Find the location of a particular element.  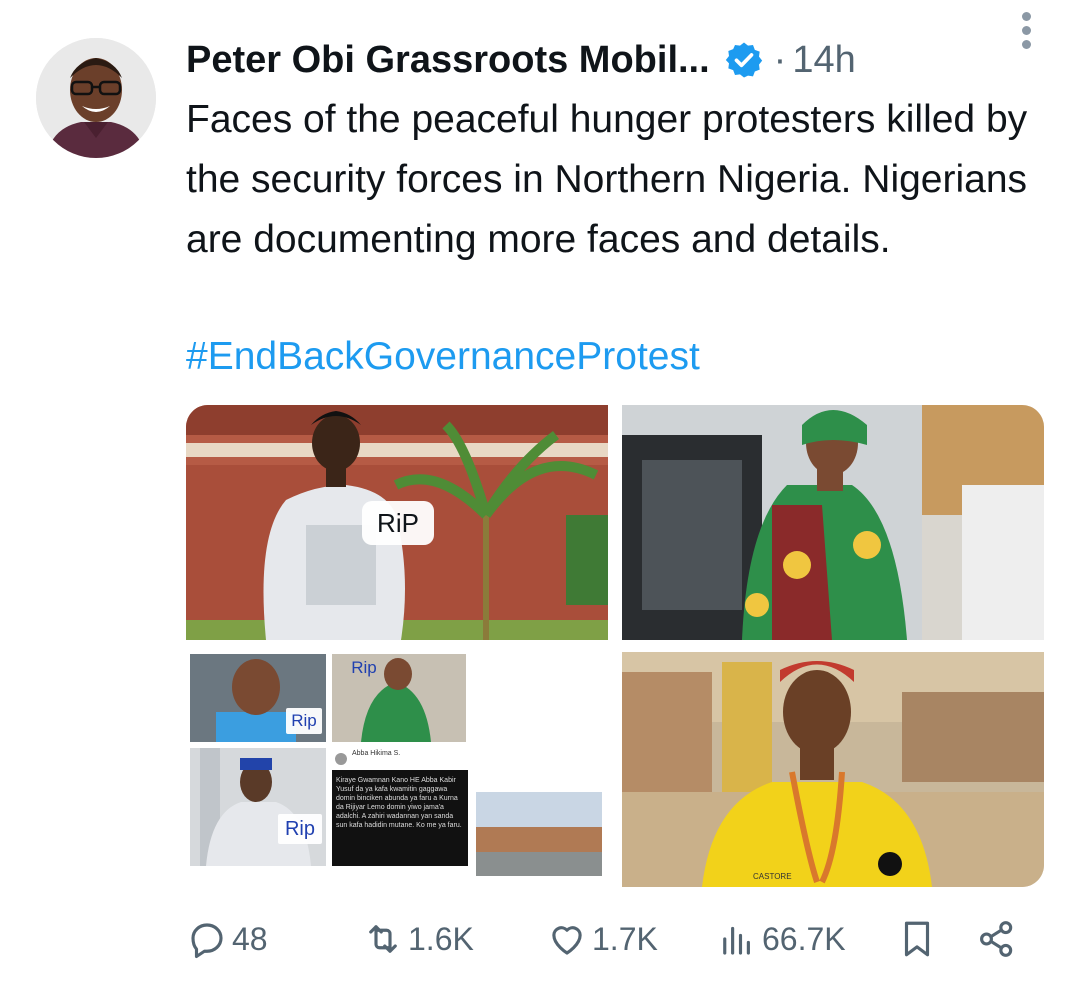

tweet-header: Peter Obi Grassroots Mobil... · 14h is located at coordinates (621, 60).